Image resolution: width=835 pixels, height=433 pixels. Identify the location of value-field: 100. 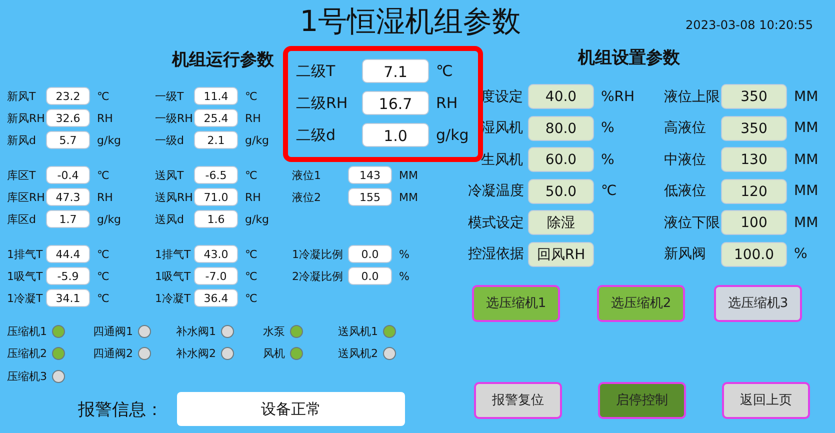
(754, 222).